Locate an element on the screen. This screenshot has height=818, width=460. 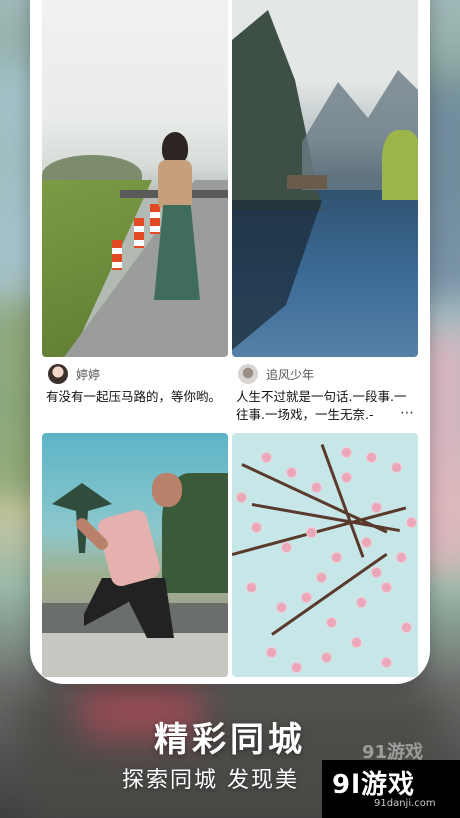
more-options-icon: ⋯ is located at coordinates (407, 413).